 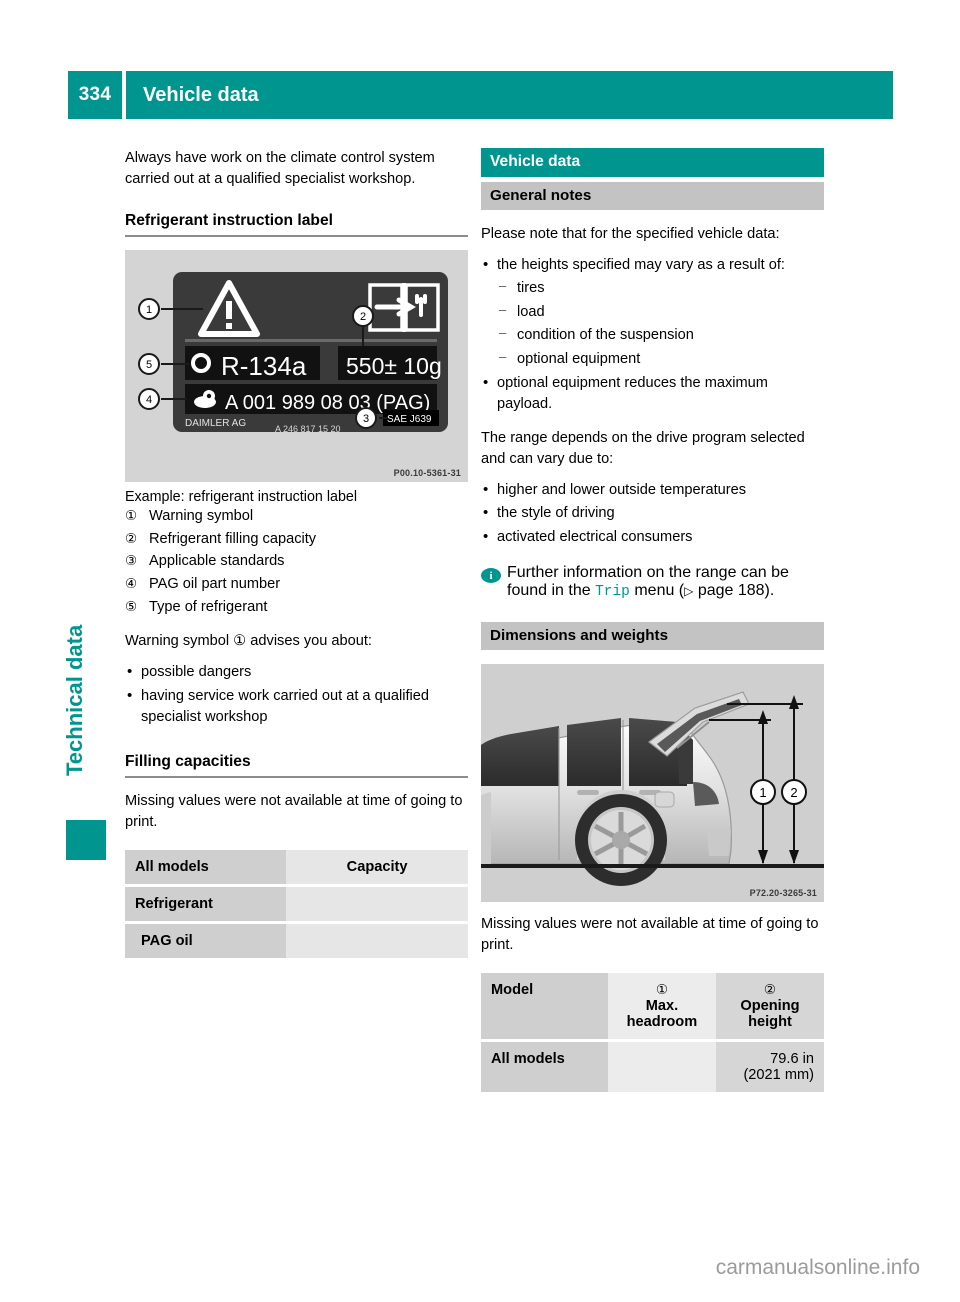 I want to click on table-cell-label: Refrigerant, so click(x=206, y=904).